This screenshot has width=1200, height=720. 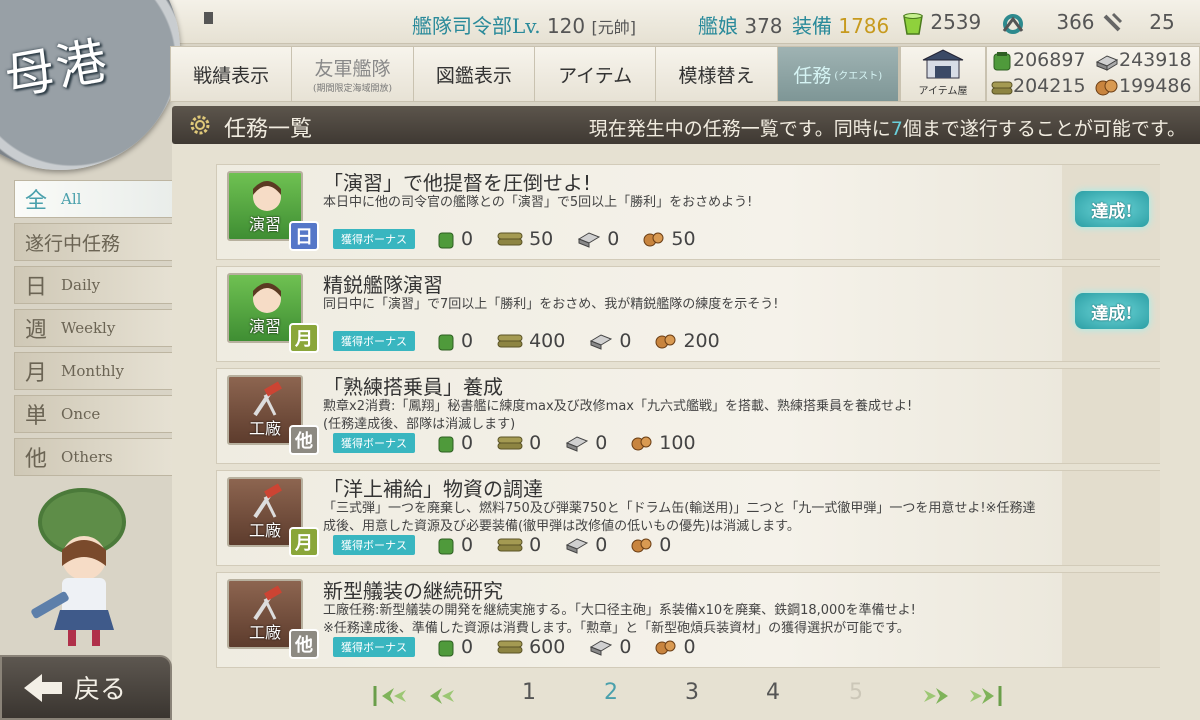 I want to click on bucket-count: 2539, so click(x=941, y=23).